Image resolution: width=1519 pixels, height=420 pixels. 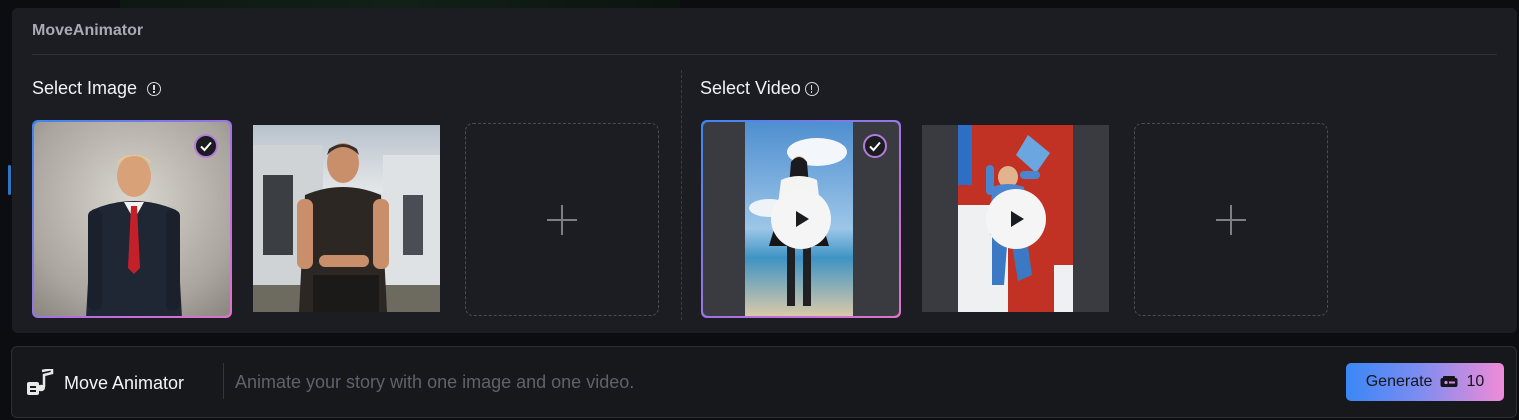 I want to click on select-image-title: Select Image, so click(x=85, y=88).